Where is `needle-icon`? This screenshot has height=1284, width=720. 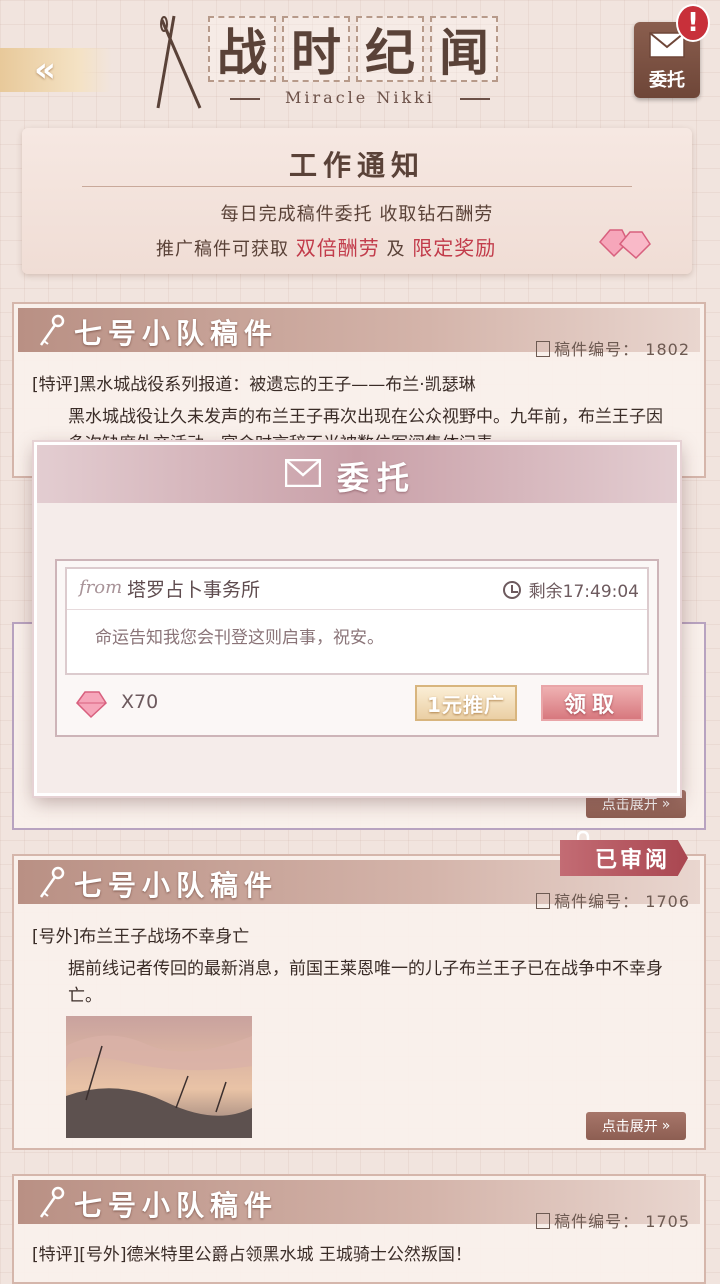 needle-icon is located at coordinates (179, 62).